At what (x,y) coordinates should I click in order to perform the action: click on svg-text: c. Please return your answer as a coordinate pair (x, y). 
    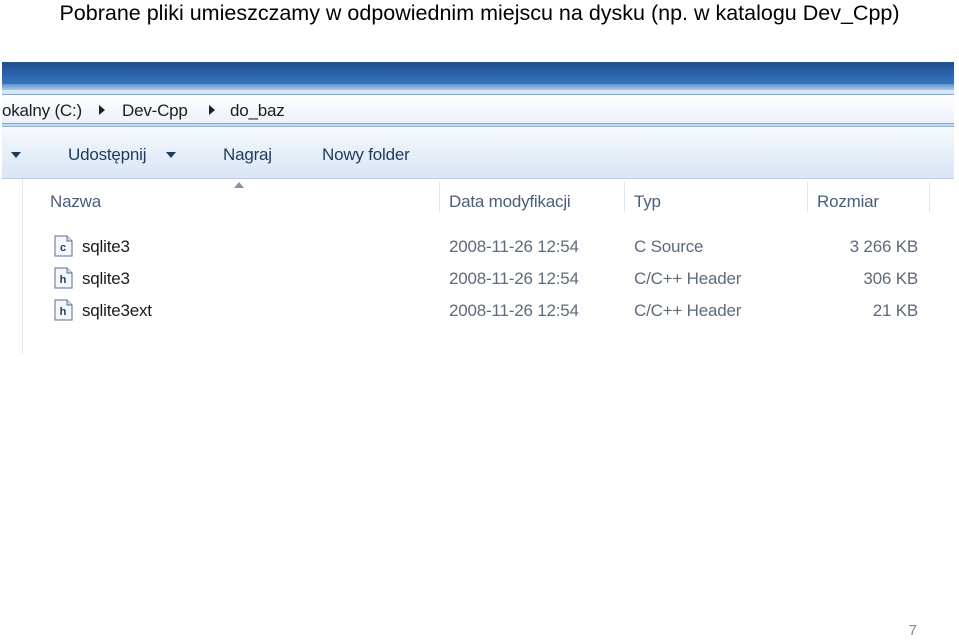
    Looking at the image, I should click on (63, 248).